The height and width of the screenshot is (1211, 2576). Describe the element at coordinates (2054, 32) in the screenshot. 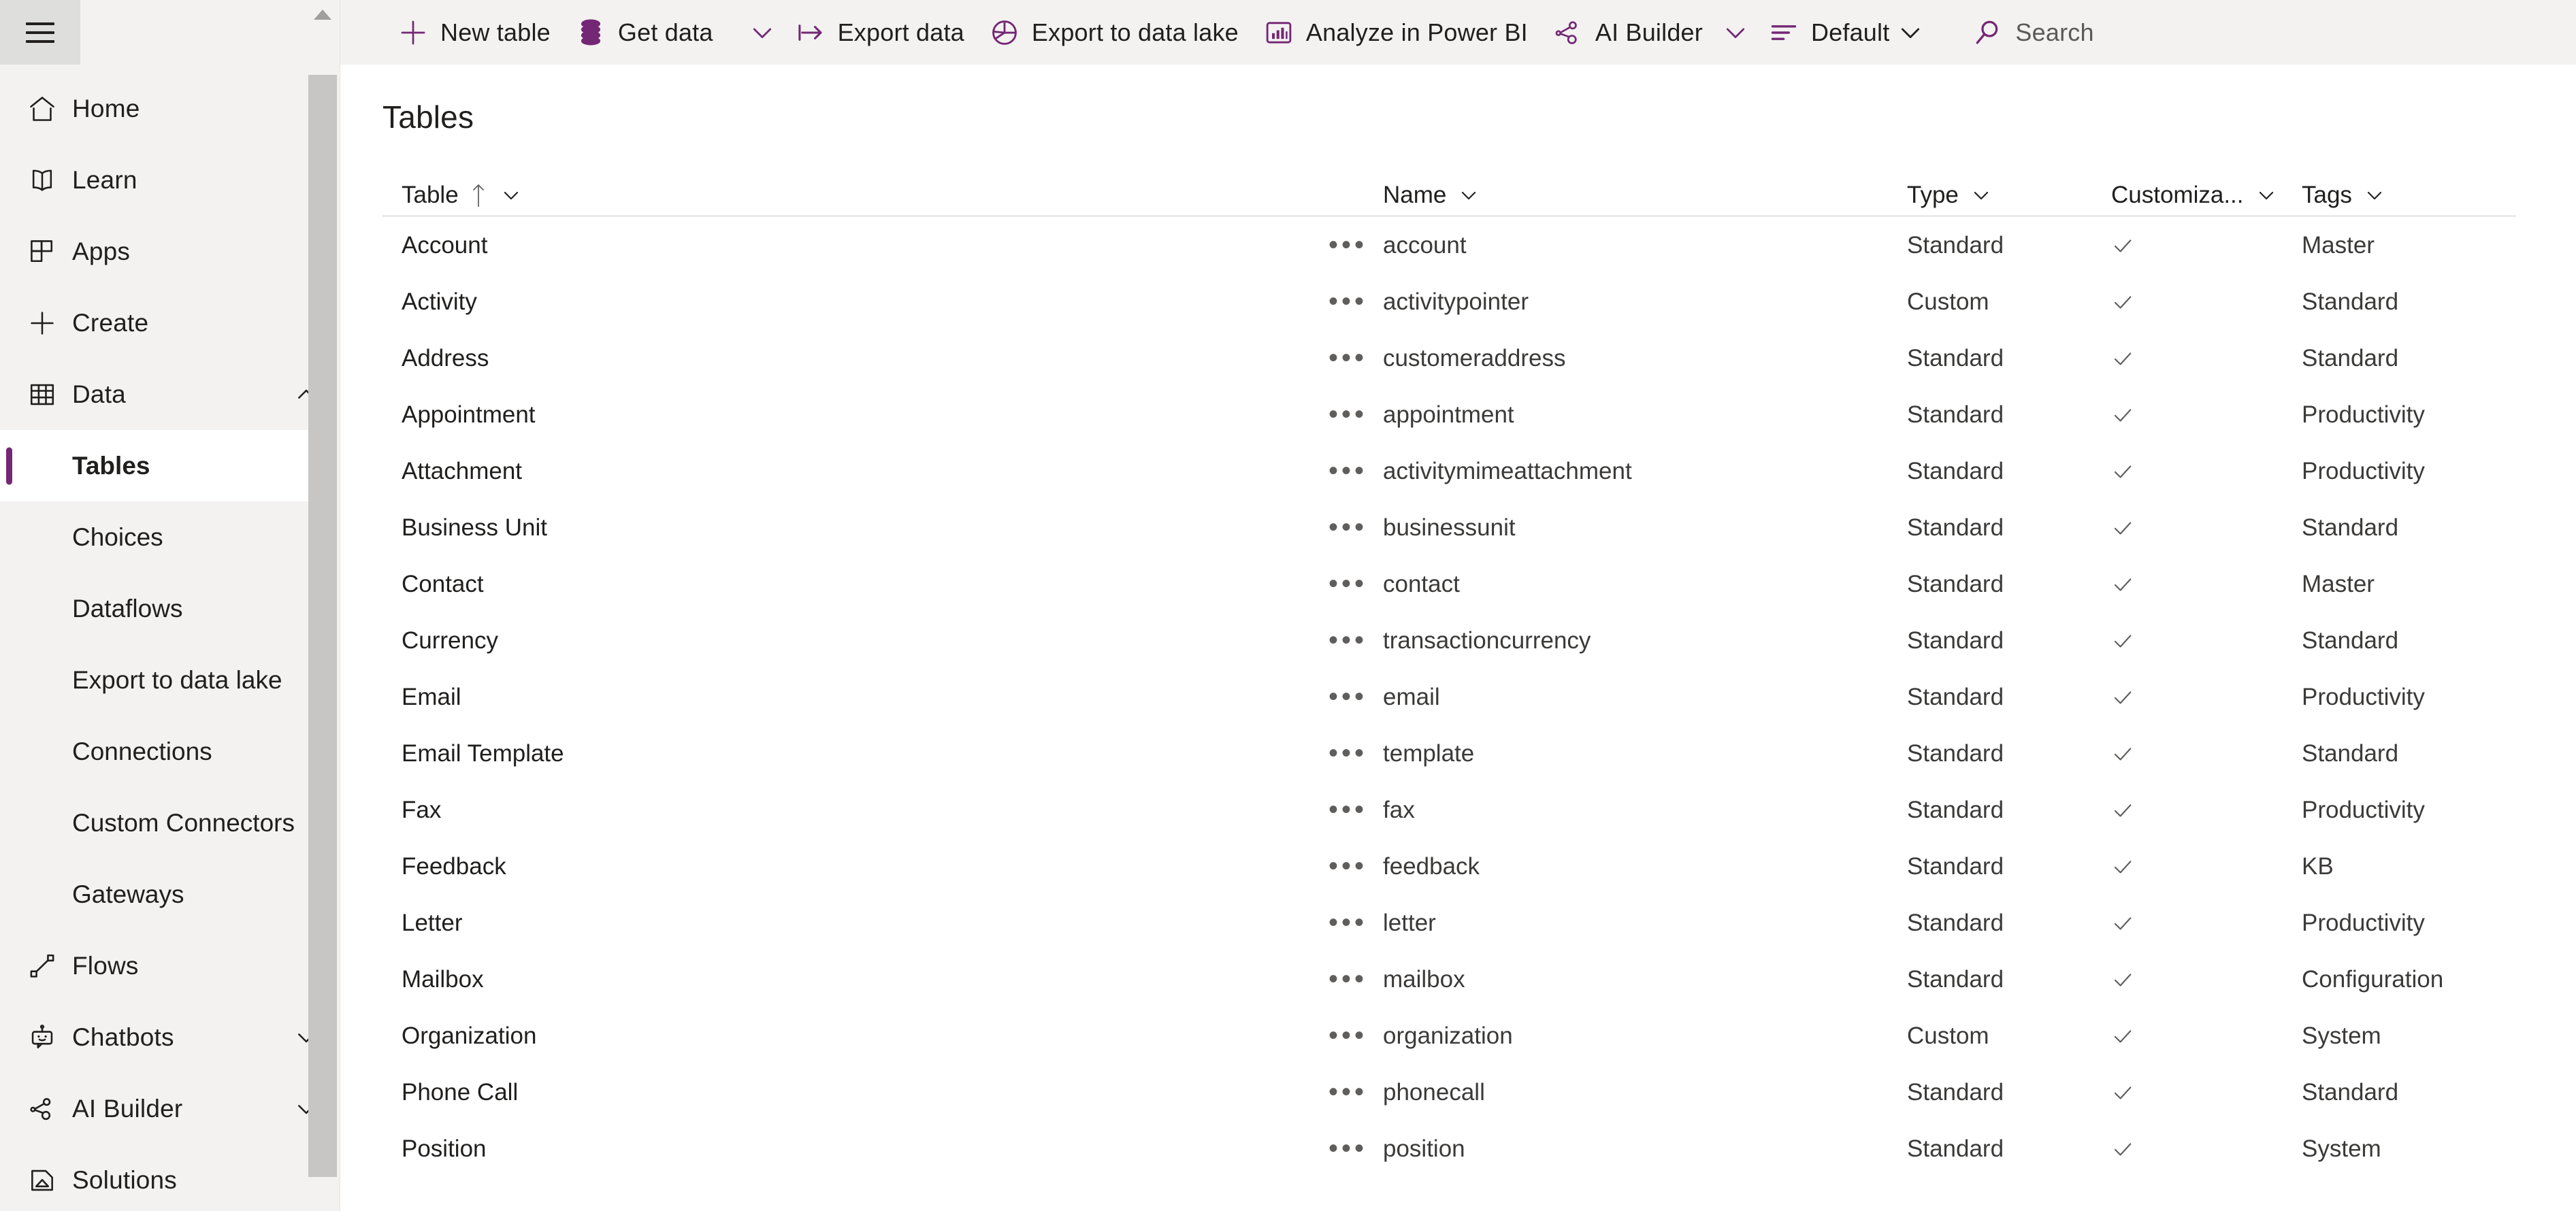

I see `search-input: Search` at that location.